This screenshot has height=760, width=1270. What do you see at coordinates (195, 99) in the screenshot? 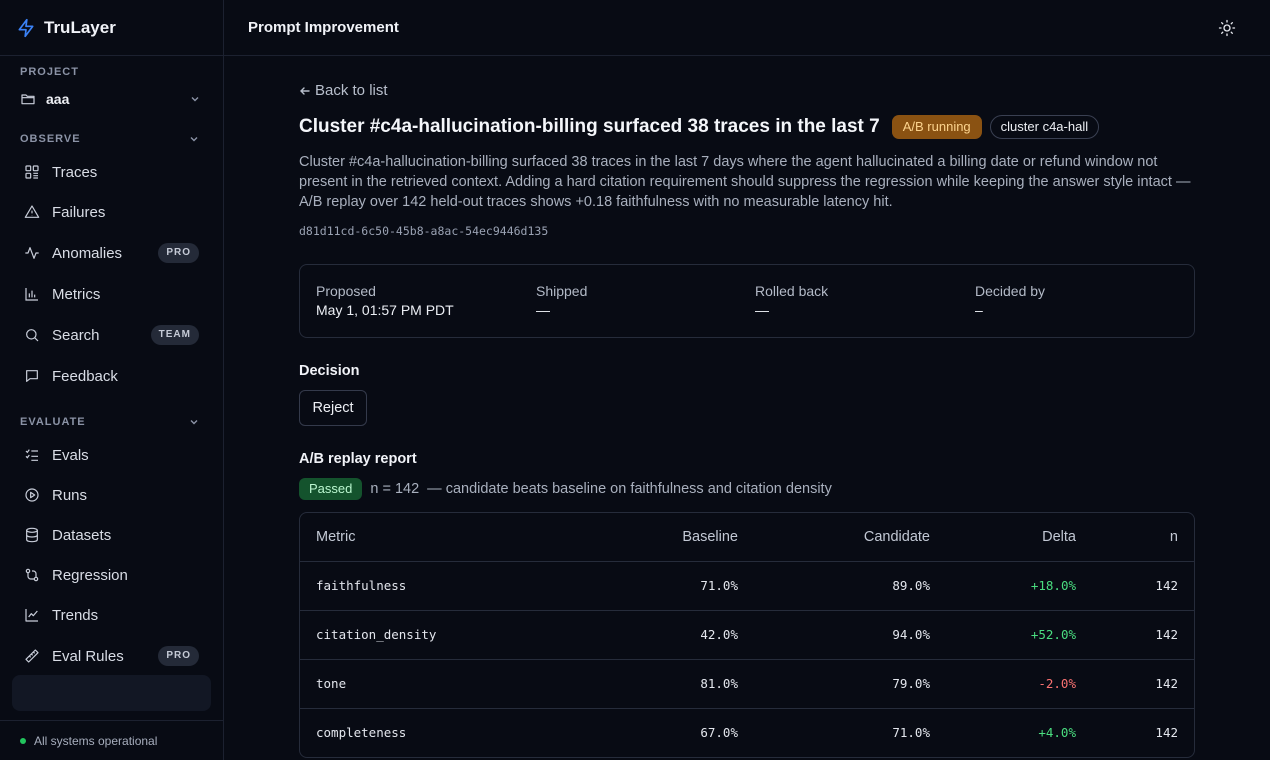
I see `chevron-down-icon` at bounding box center [195, 99].